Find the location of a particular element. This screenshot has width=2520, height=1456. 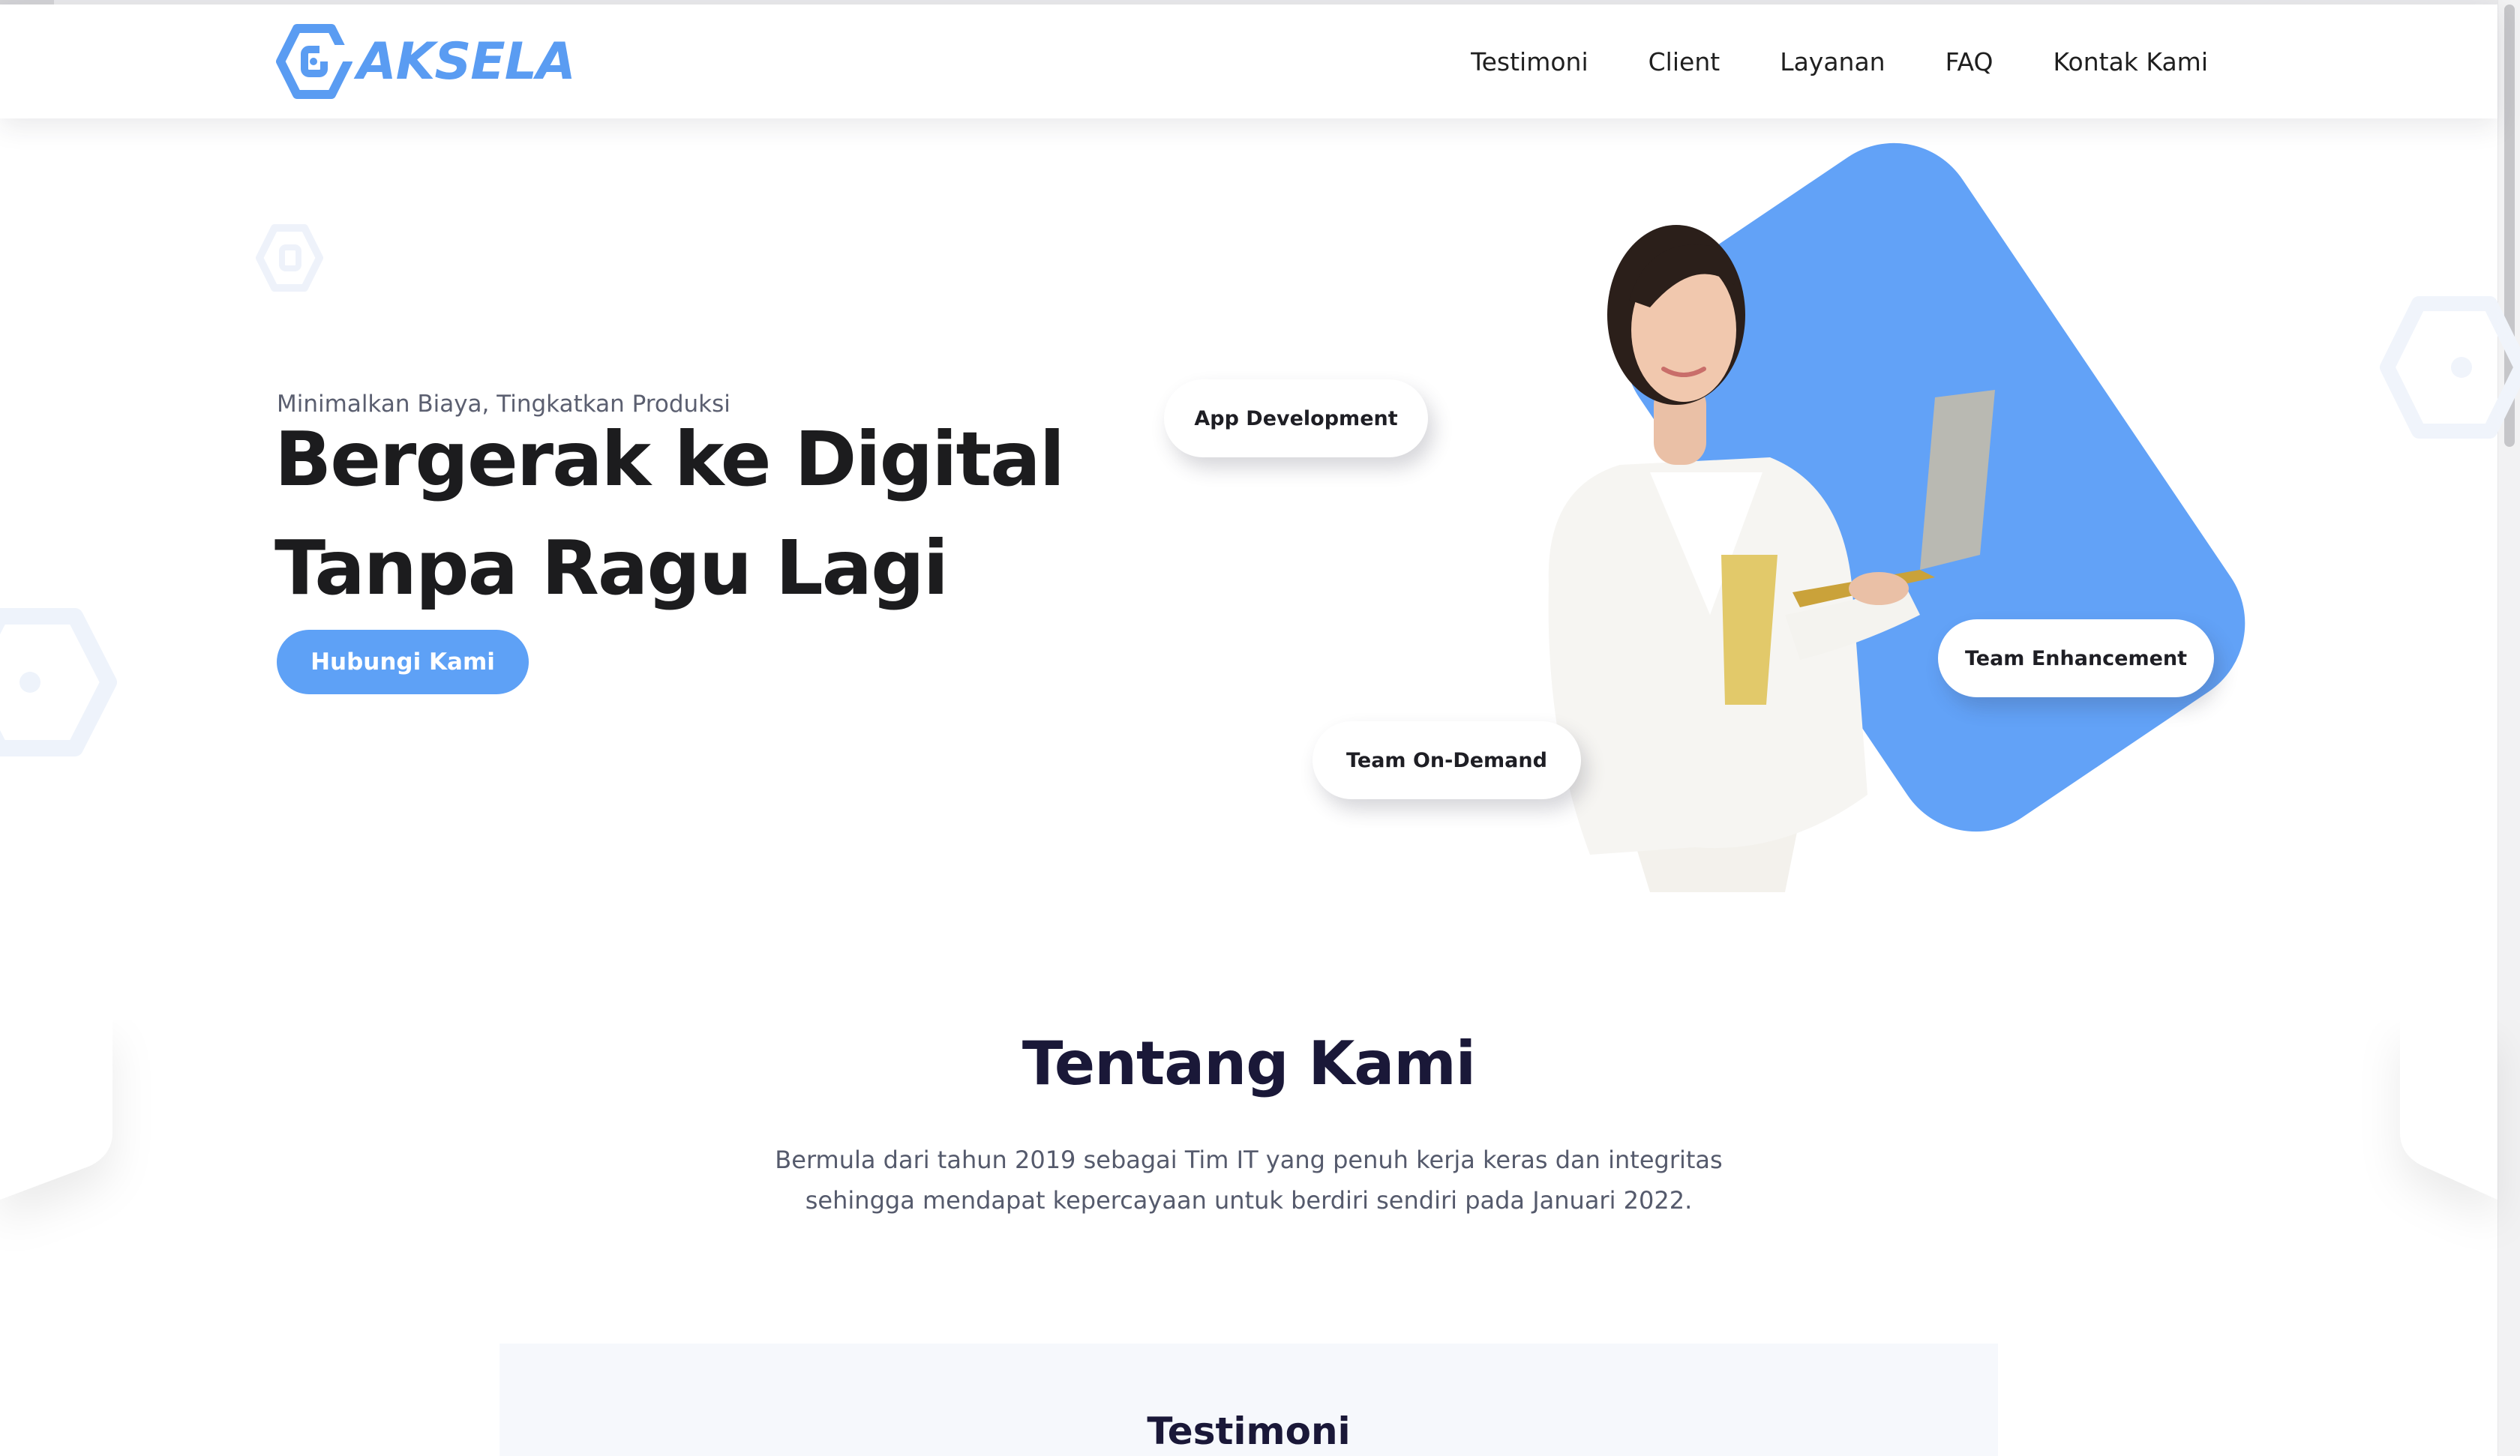

nav-link-client: Client is located at coordinates (1684, 61).